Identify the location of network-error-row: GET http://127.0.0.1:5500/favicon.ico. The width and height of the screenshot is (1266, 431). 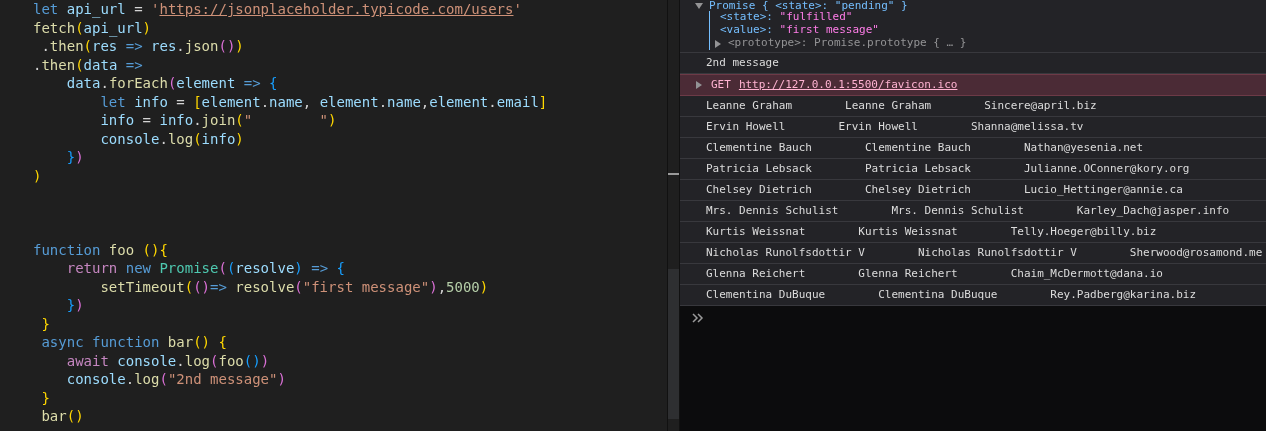
(973, 85).